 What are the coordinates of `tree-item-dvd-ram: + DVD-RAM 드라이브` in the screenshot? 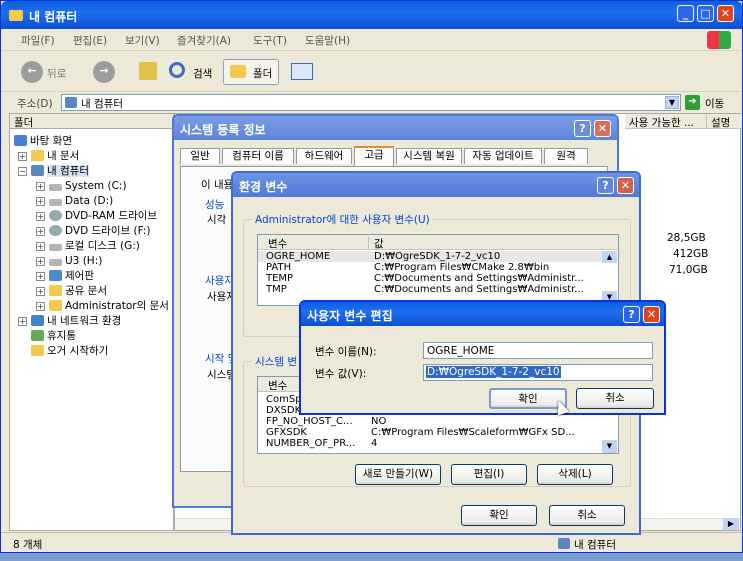 It's located at (96, 216).